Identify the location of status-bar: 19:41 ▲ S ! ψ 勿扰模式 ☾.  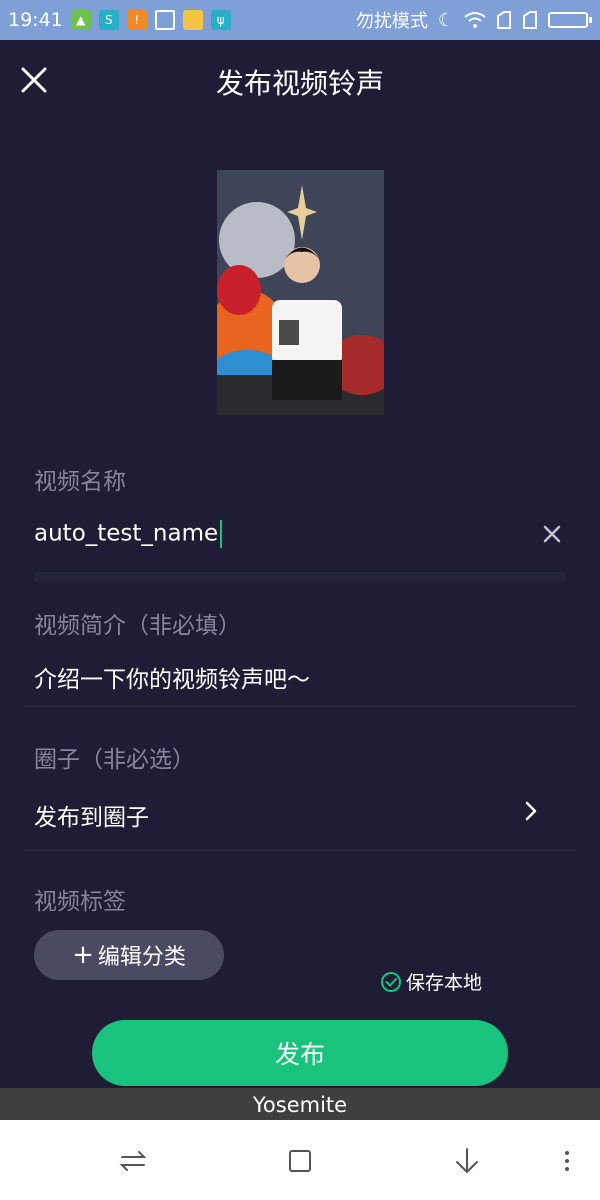
(300, 20).